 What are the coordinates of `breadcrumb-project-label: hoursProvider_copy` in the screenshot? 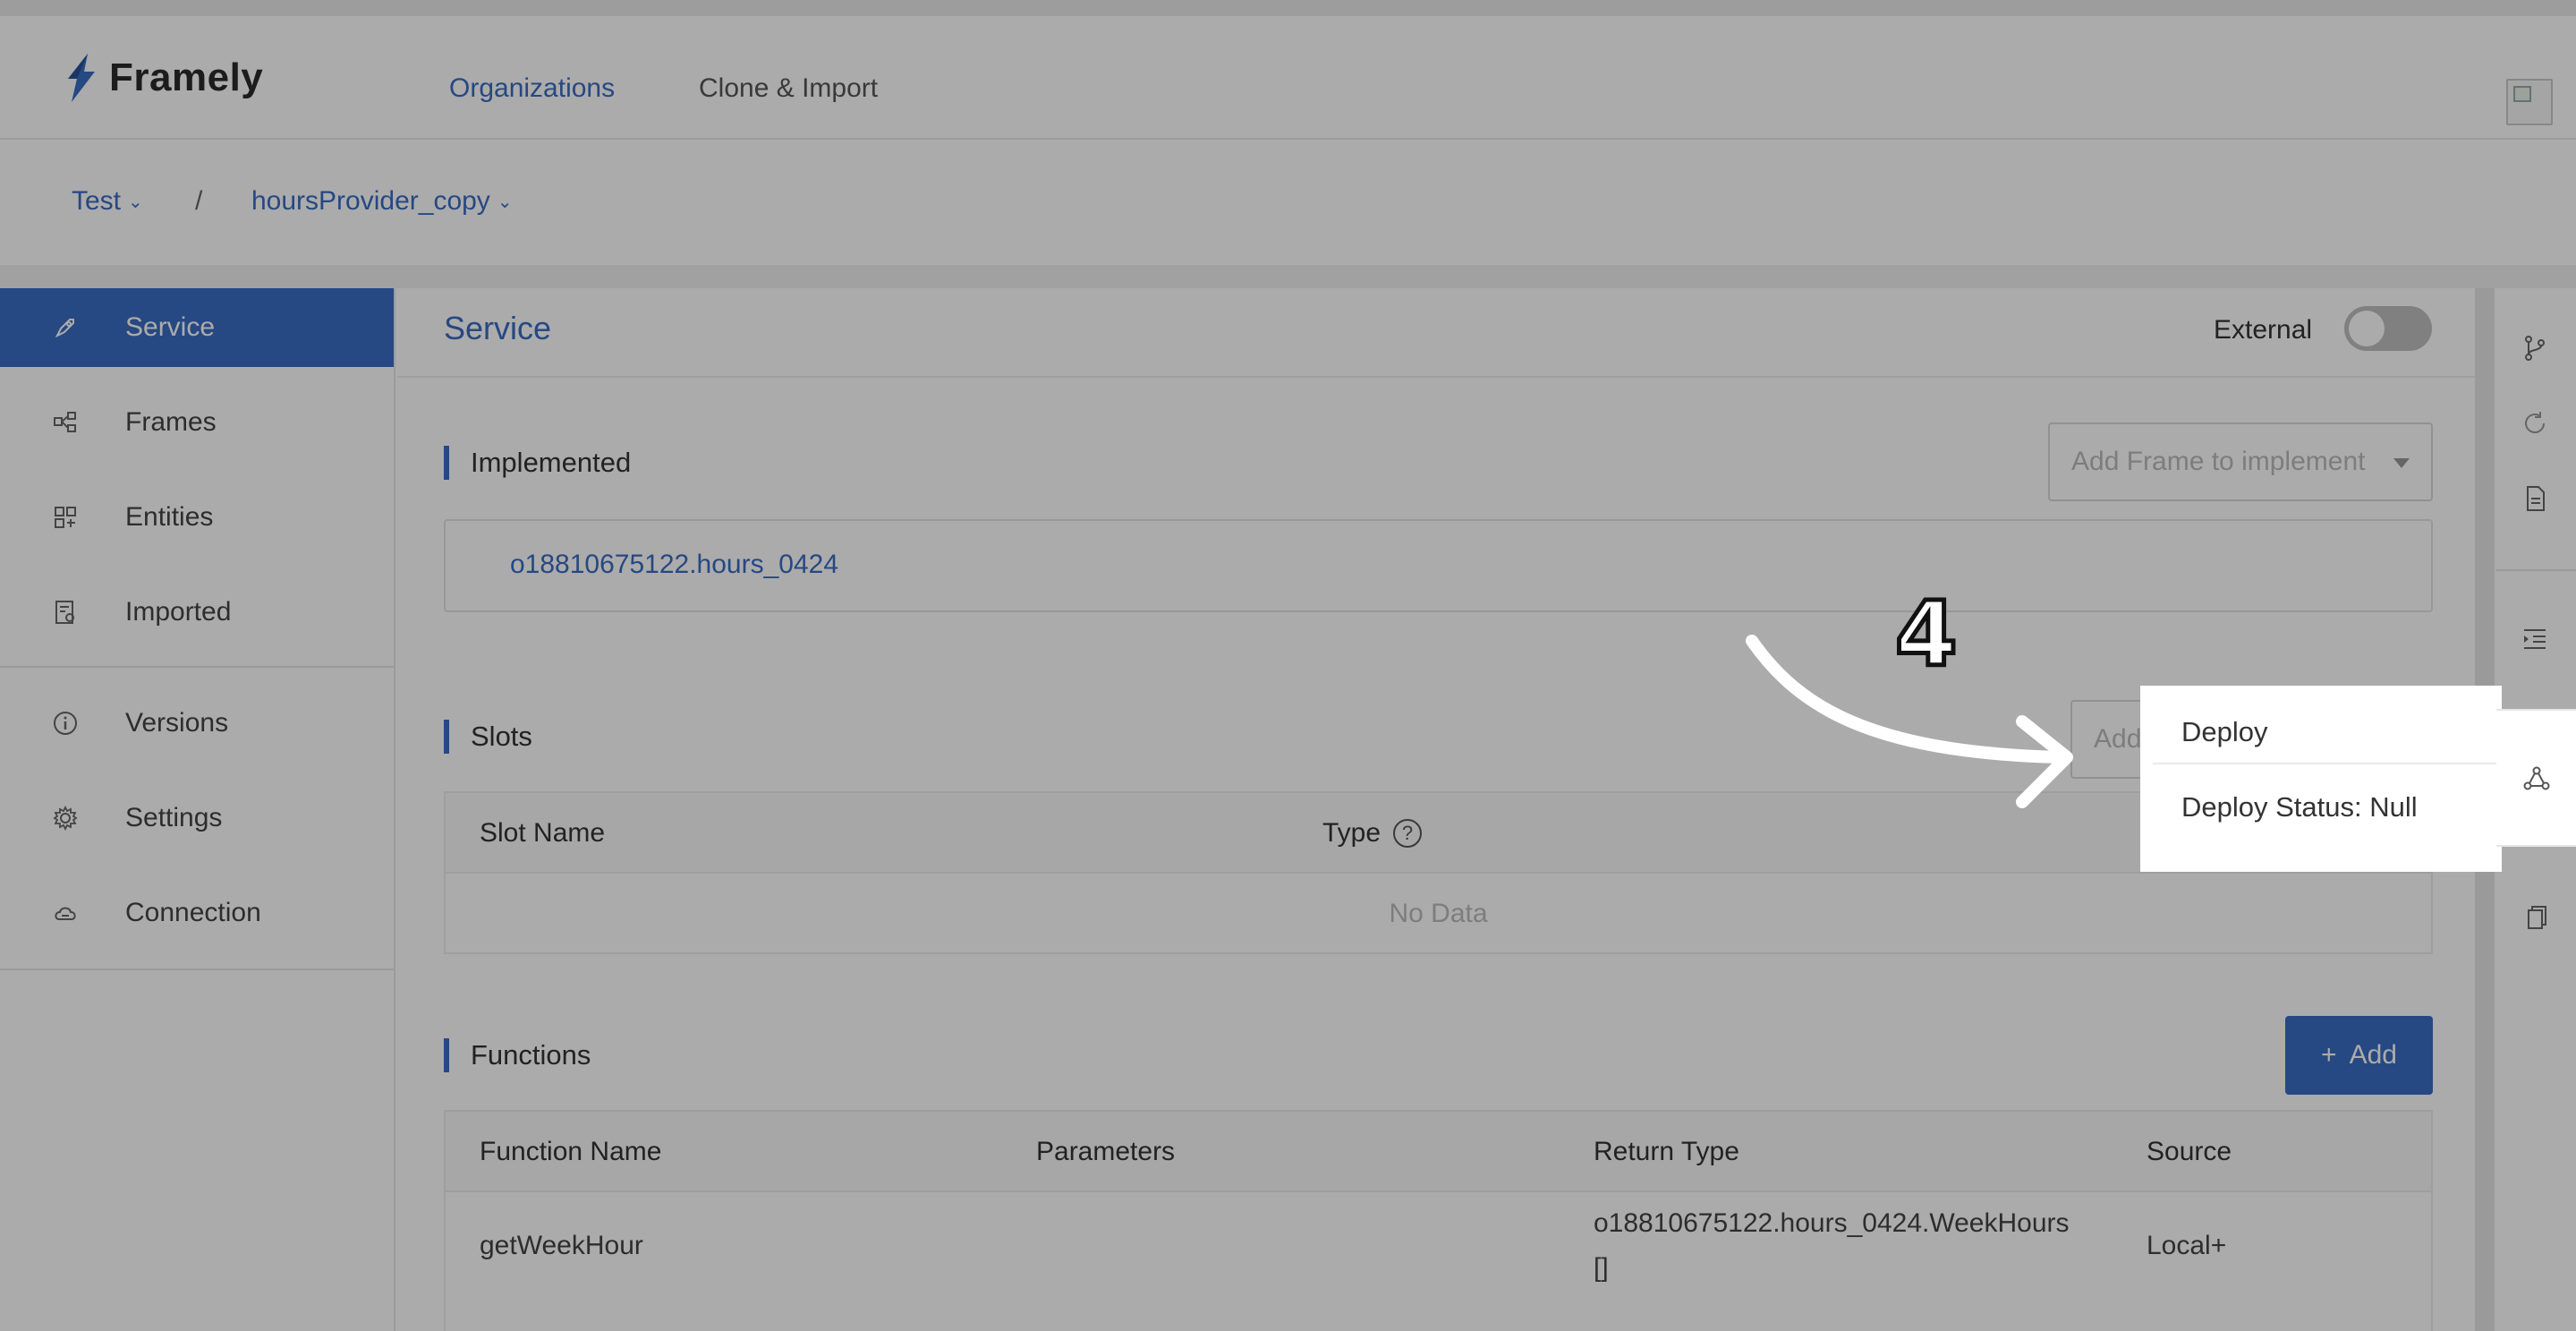 It's located at (370, 201).